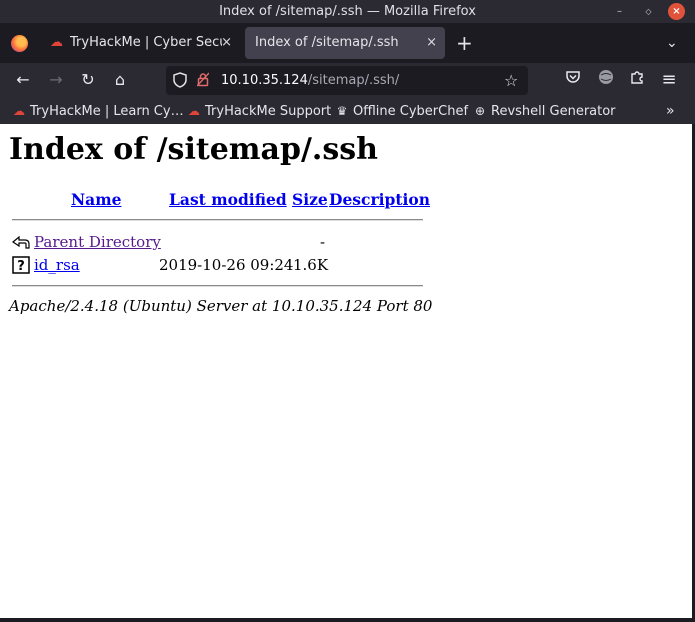 This screenshot has height=622, width=695. I want to click on navigation-toolbar: ← → ↻ ⌂ 10.10.35.124/sitemap/.ssh/ ☆ ≡, so click(347, 80).